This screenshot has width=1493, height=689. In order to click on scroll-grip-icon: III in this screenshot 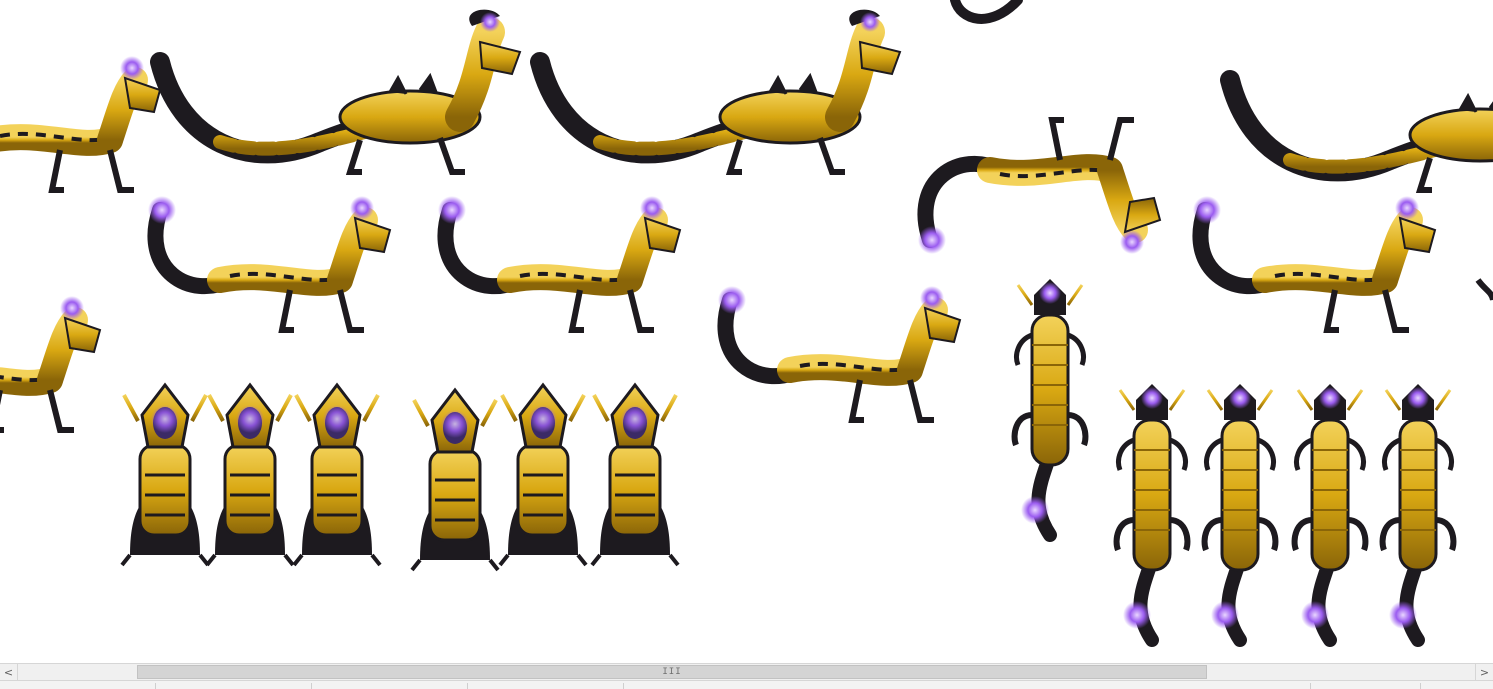, I will do `click(672, 672)`.